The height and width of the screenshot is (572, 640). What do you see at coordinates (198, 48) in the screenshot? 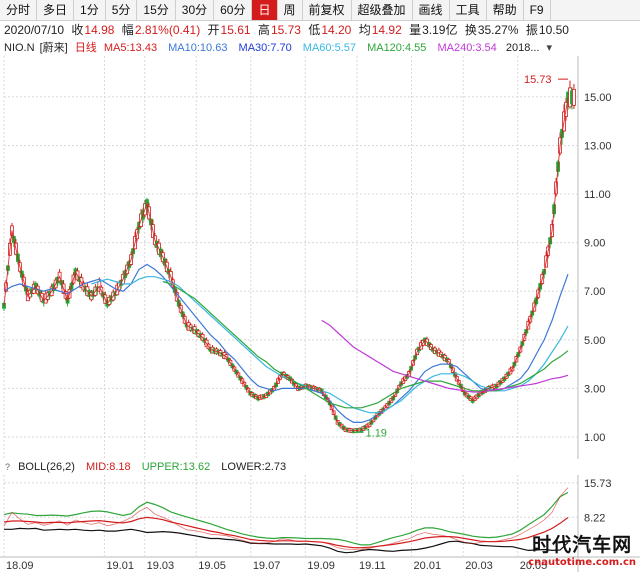
I see `ma10-legend: MA10:10.63` at bounding box center [198, 48].